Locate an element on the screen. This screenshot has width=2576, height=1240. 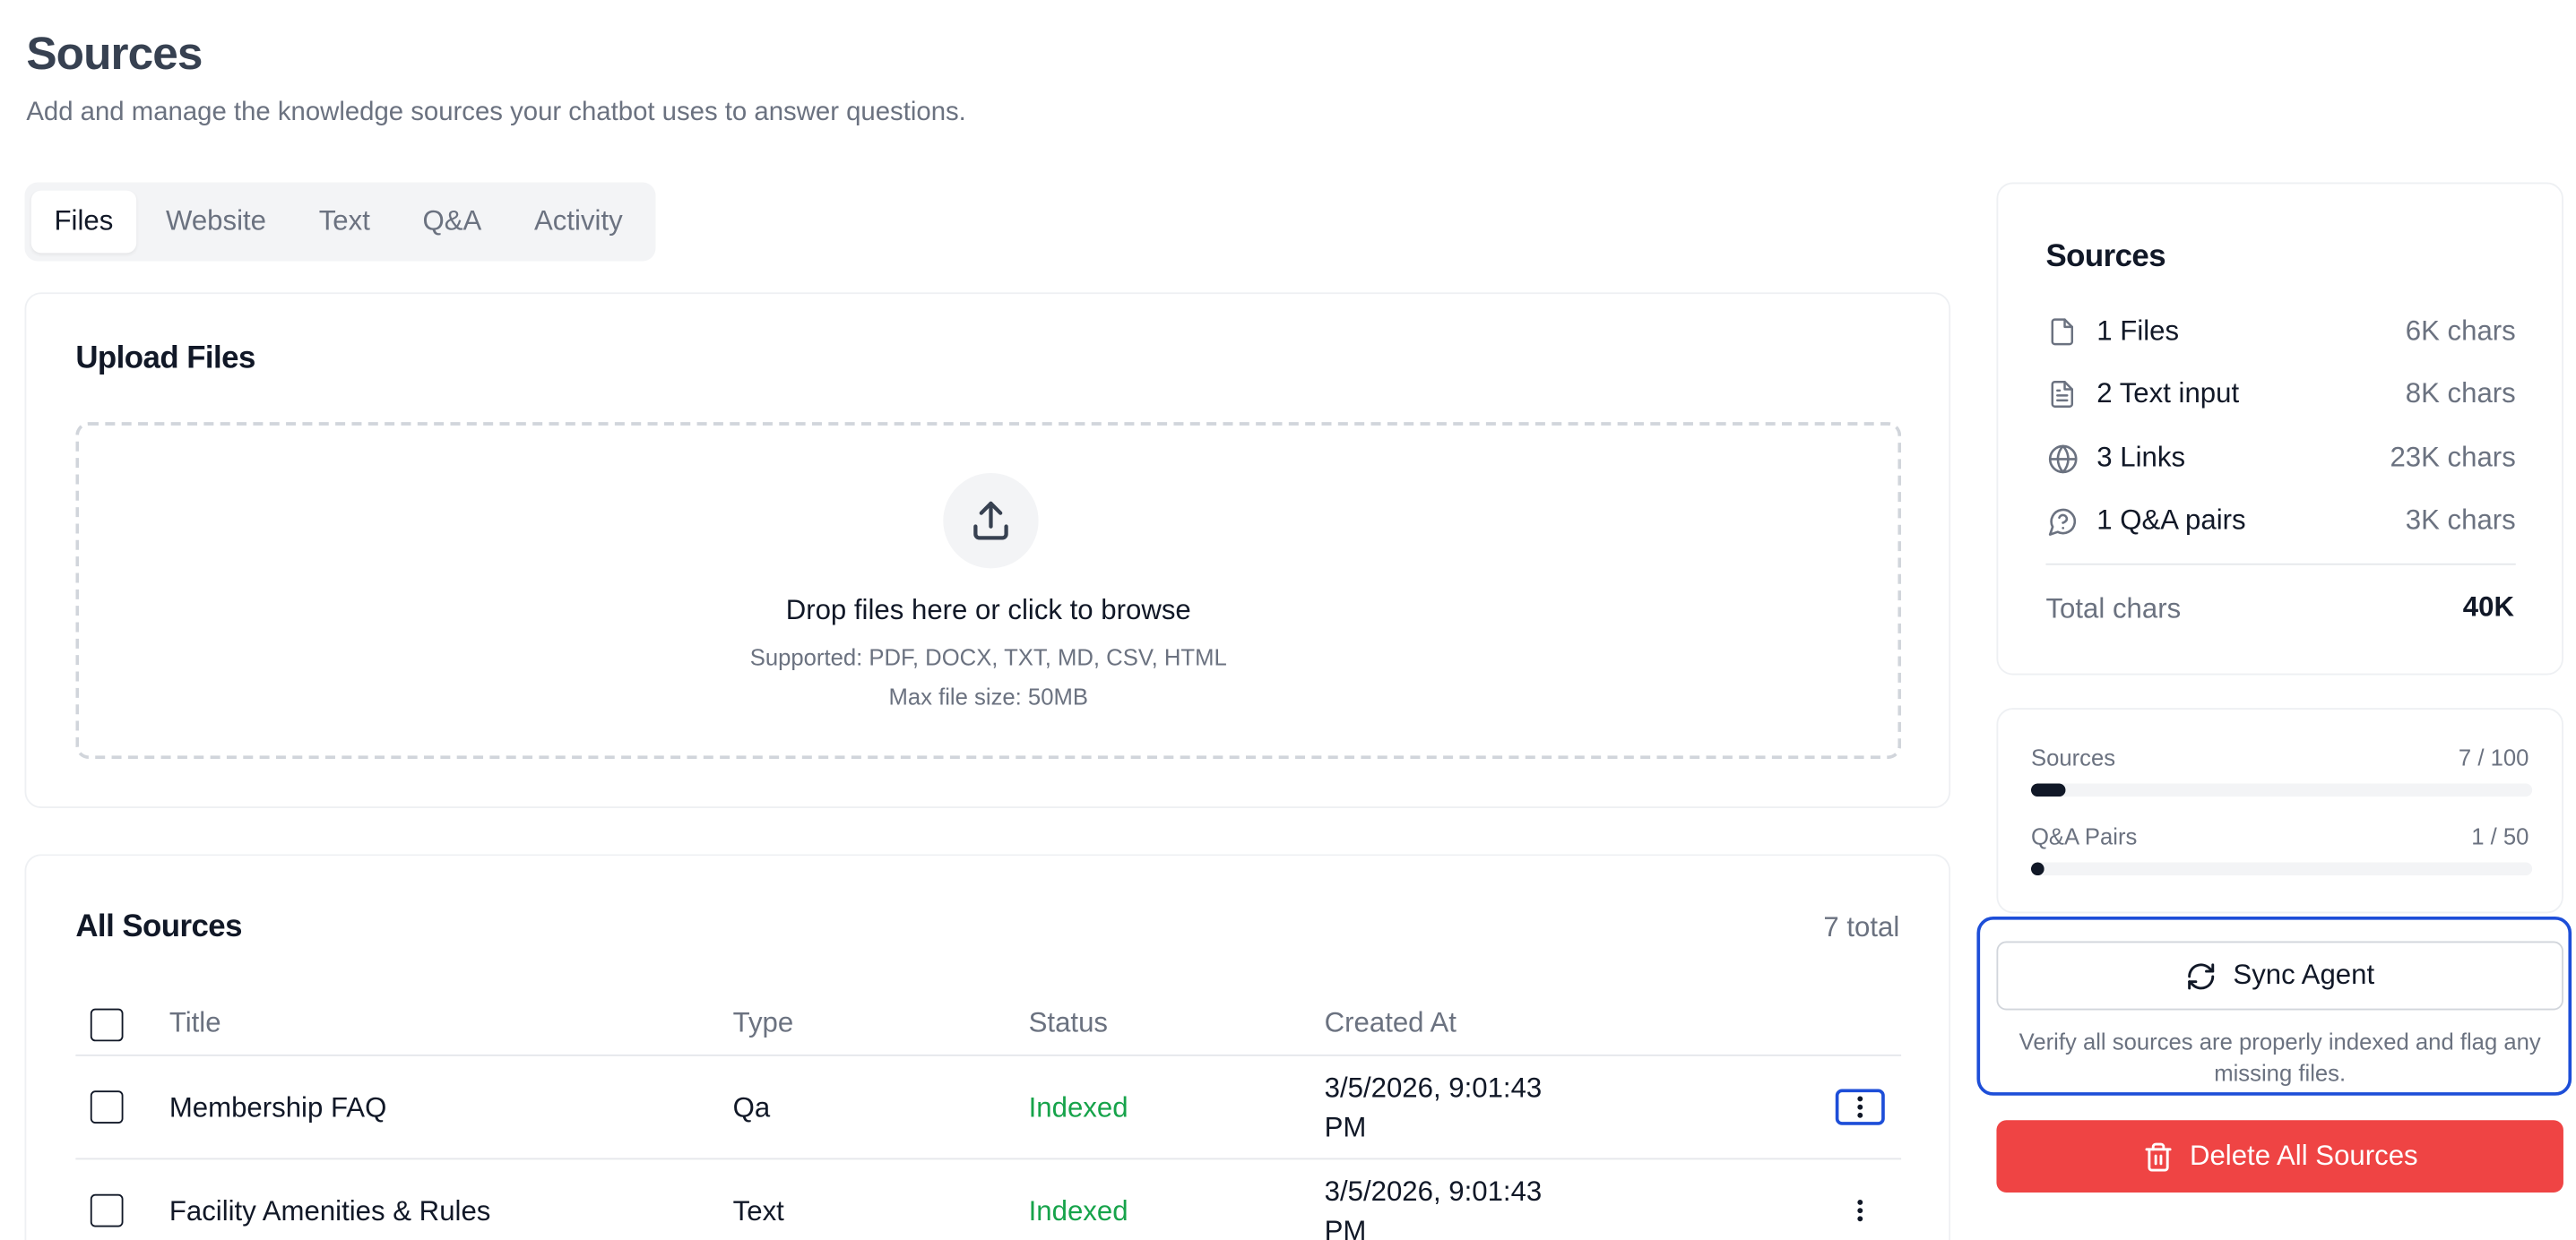
delete-all-sources-button: Delete All Sources is located at coordinates (2279, 1157).